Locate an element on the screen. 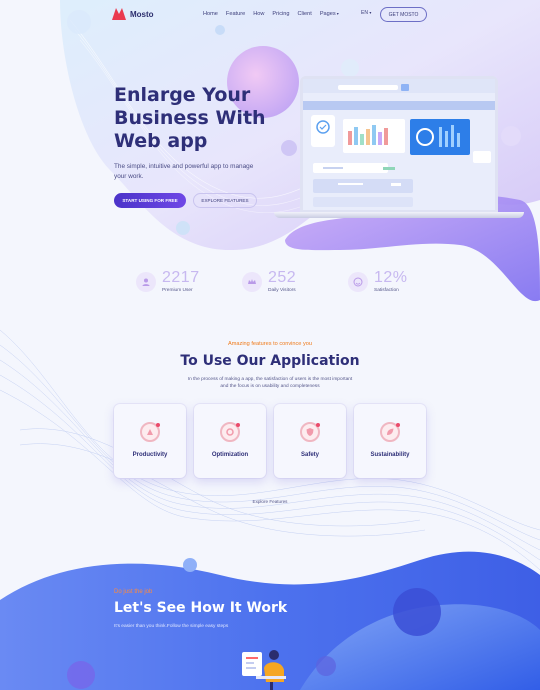 The height and width of the screenshot is (690, 540). features-eyebrow: Amazing features to convince you is located at coordinates (270, 344).